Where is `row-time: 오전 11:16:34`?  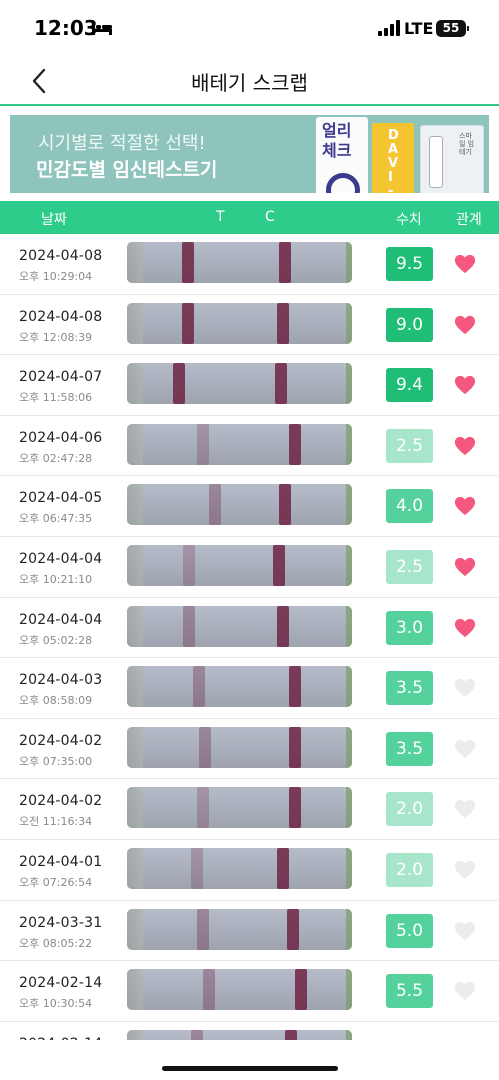
row-time: 오전 11:16:34 is located at coordinates (56, 822).